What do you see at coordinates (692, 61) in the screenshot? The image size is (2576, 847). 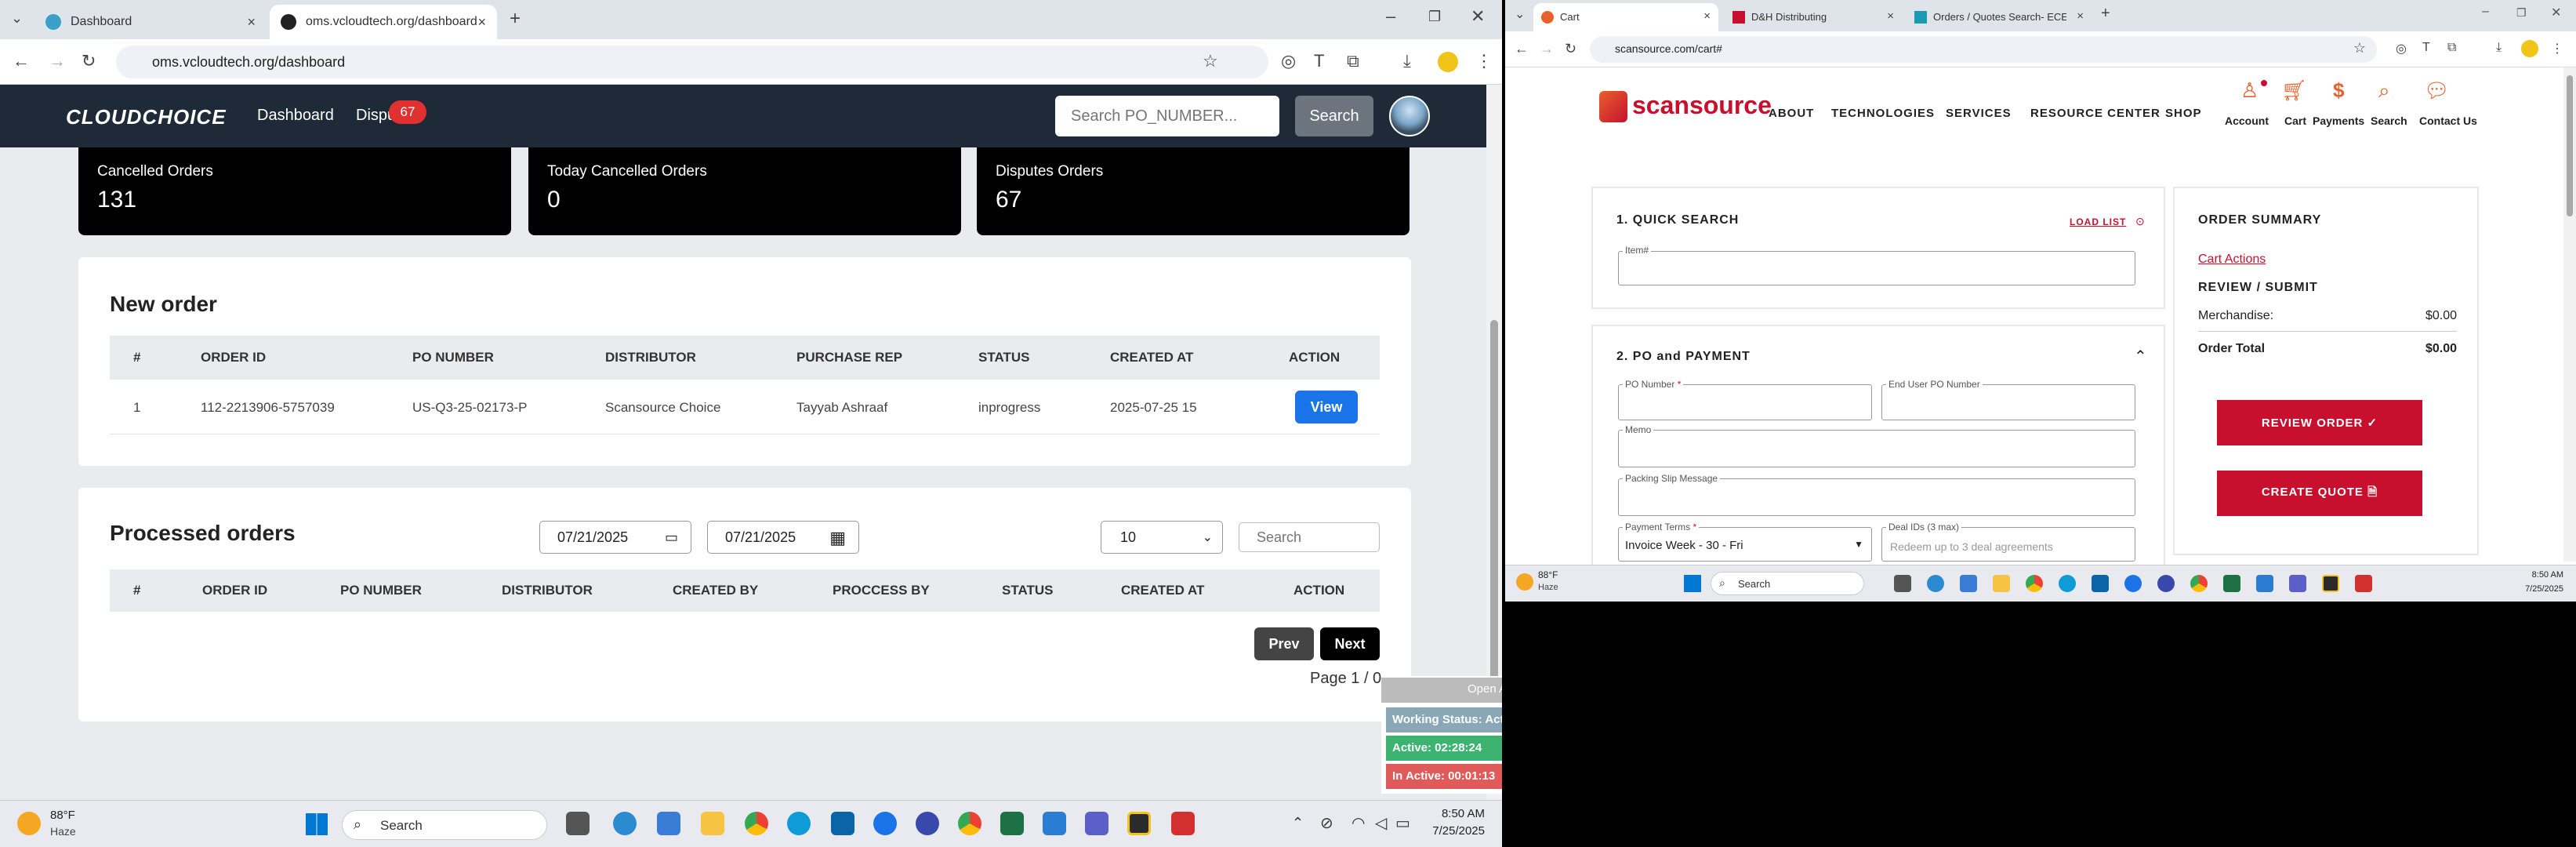 I see `url-input: oms.vcloudtech.org/dashboard` at bounding box center [692, 61].